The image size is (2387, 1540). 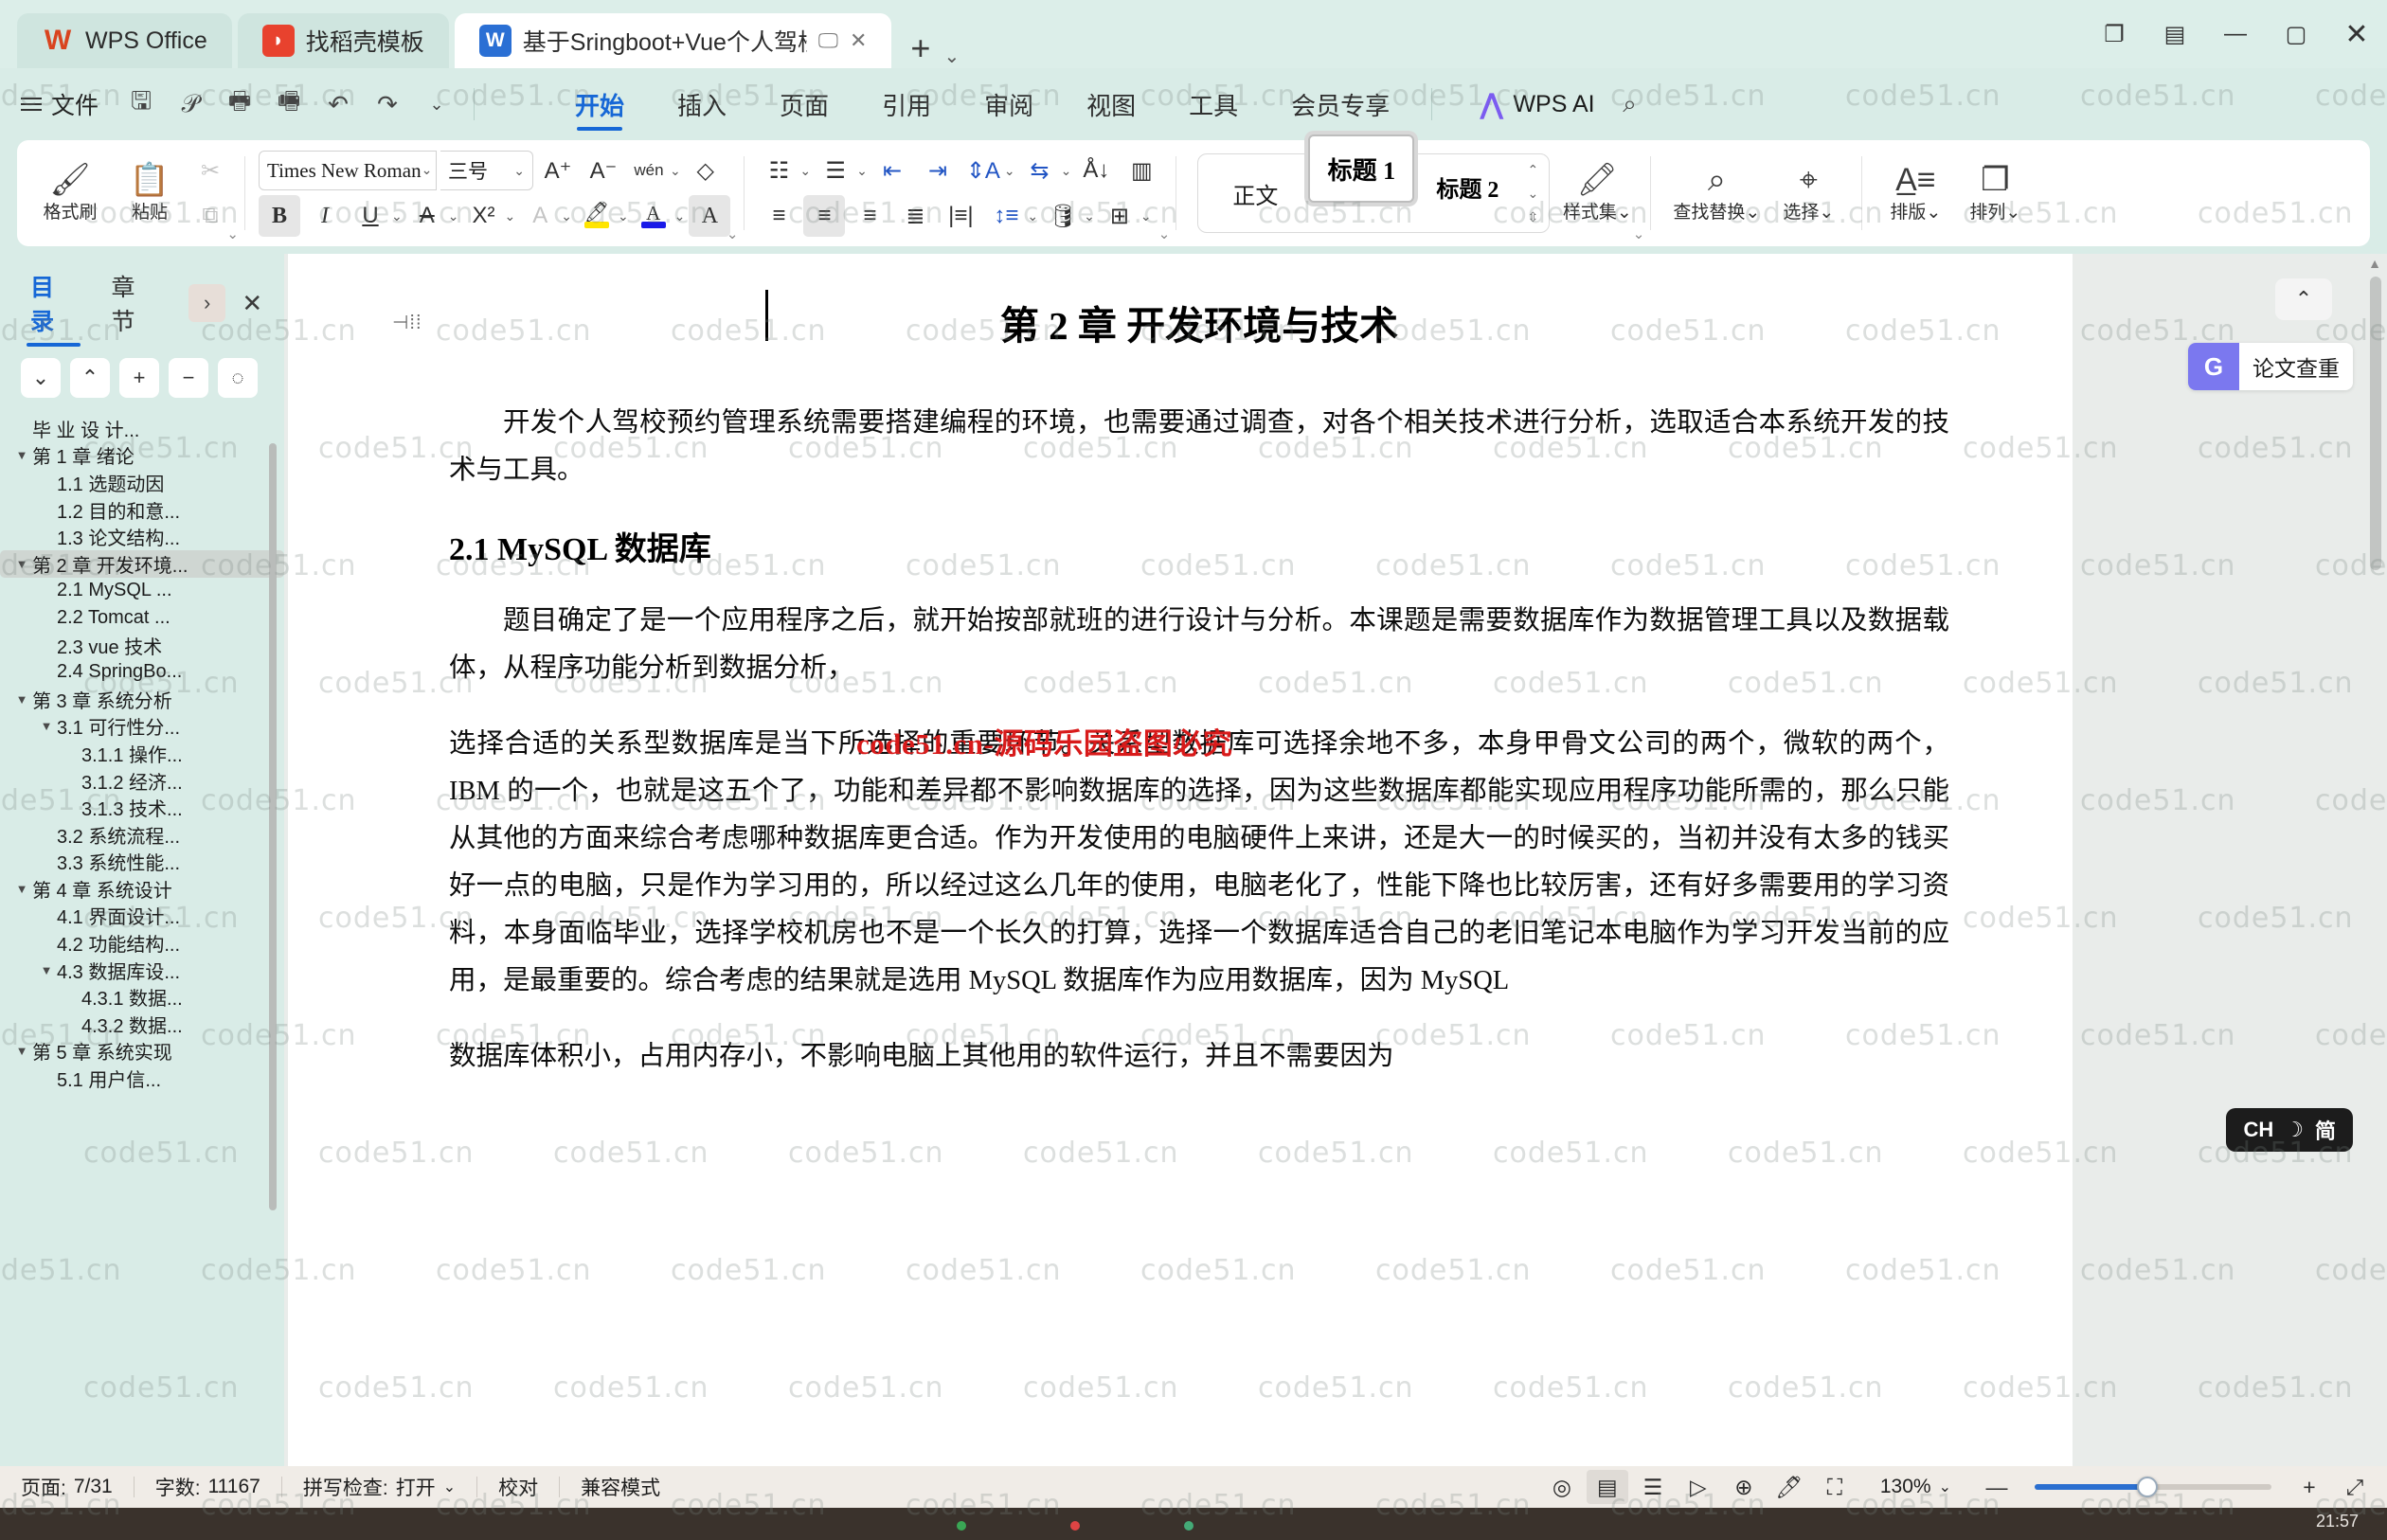 I want to click on toc-item: ▼ 第 3 章 系统分析, so click(x=142, y=700).